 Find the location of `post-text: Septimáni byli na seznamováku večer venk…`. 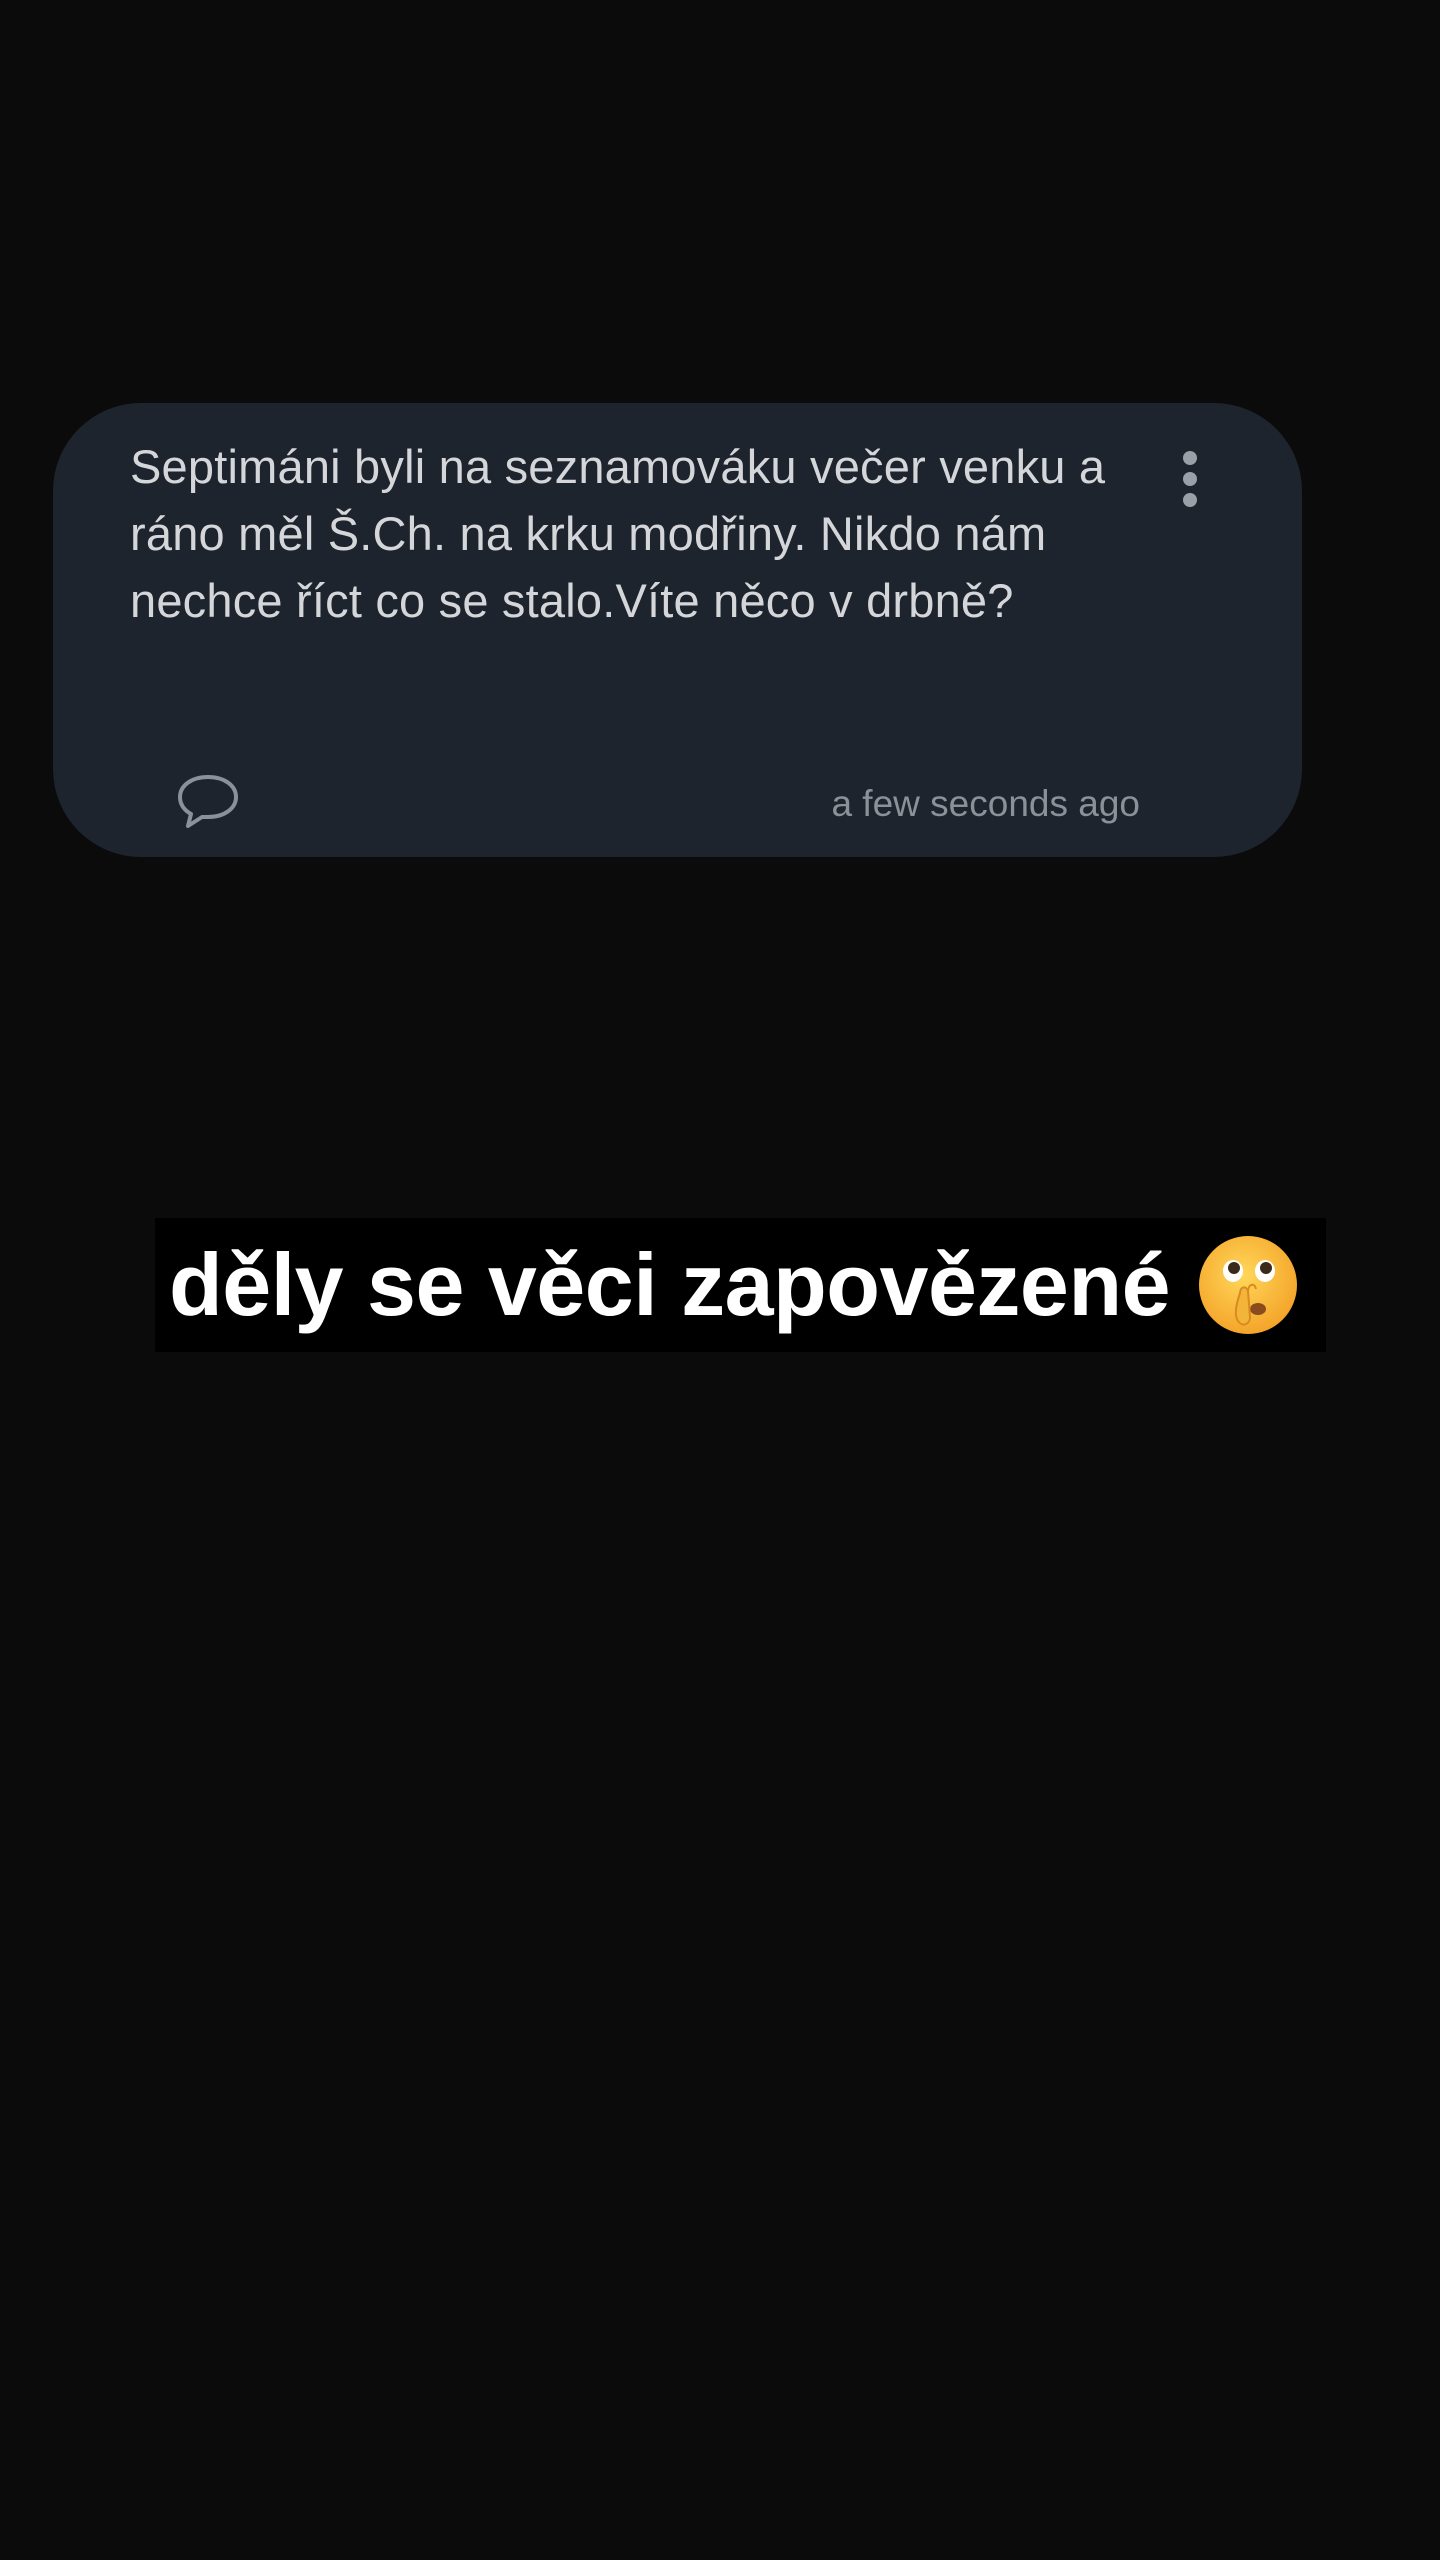

post-text: Septimáni byli na seznamováku večer venk… is located at coordinates (618, 533).